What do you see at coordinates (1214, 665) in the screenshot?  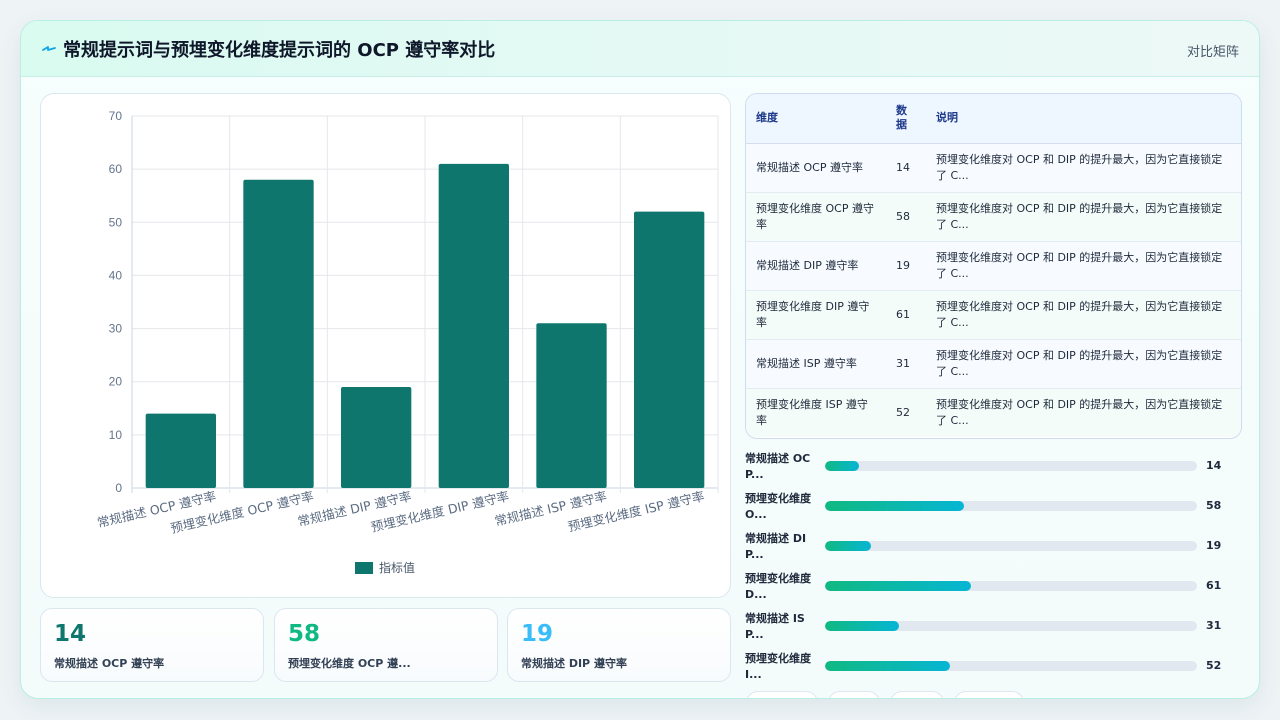 I see `progress-value: 52` at bounding box center [1214, 665].